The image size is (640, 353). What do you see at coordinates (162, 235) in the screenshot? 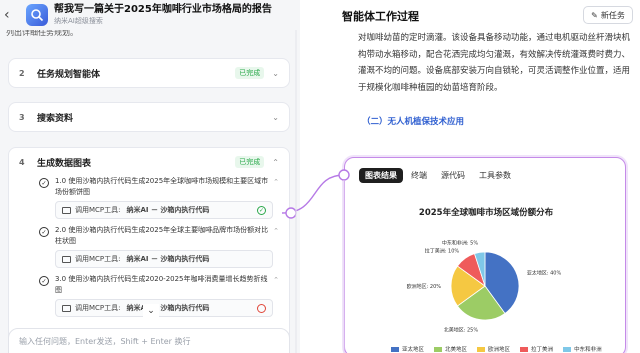
I see `sub-task-text: 2.0 使用沙箱内执行代码生成2025年全球主要咖啡品牌市场份额对比柱状图` at bounding box center [162, 235].